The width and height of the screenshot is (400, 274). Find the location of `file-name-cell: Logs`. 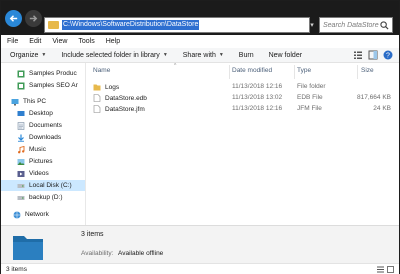

file-name-cell: Logs is located at coordinates (106, 87).